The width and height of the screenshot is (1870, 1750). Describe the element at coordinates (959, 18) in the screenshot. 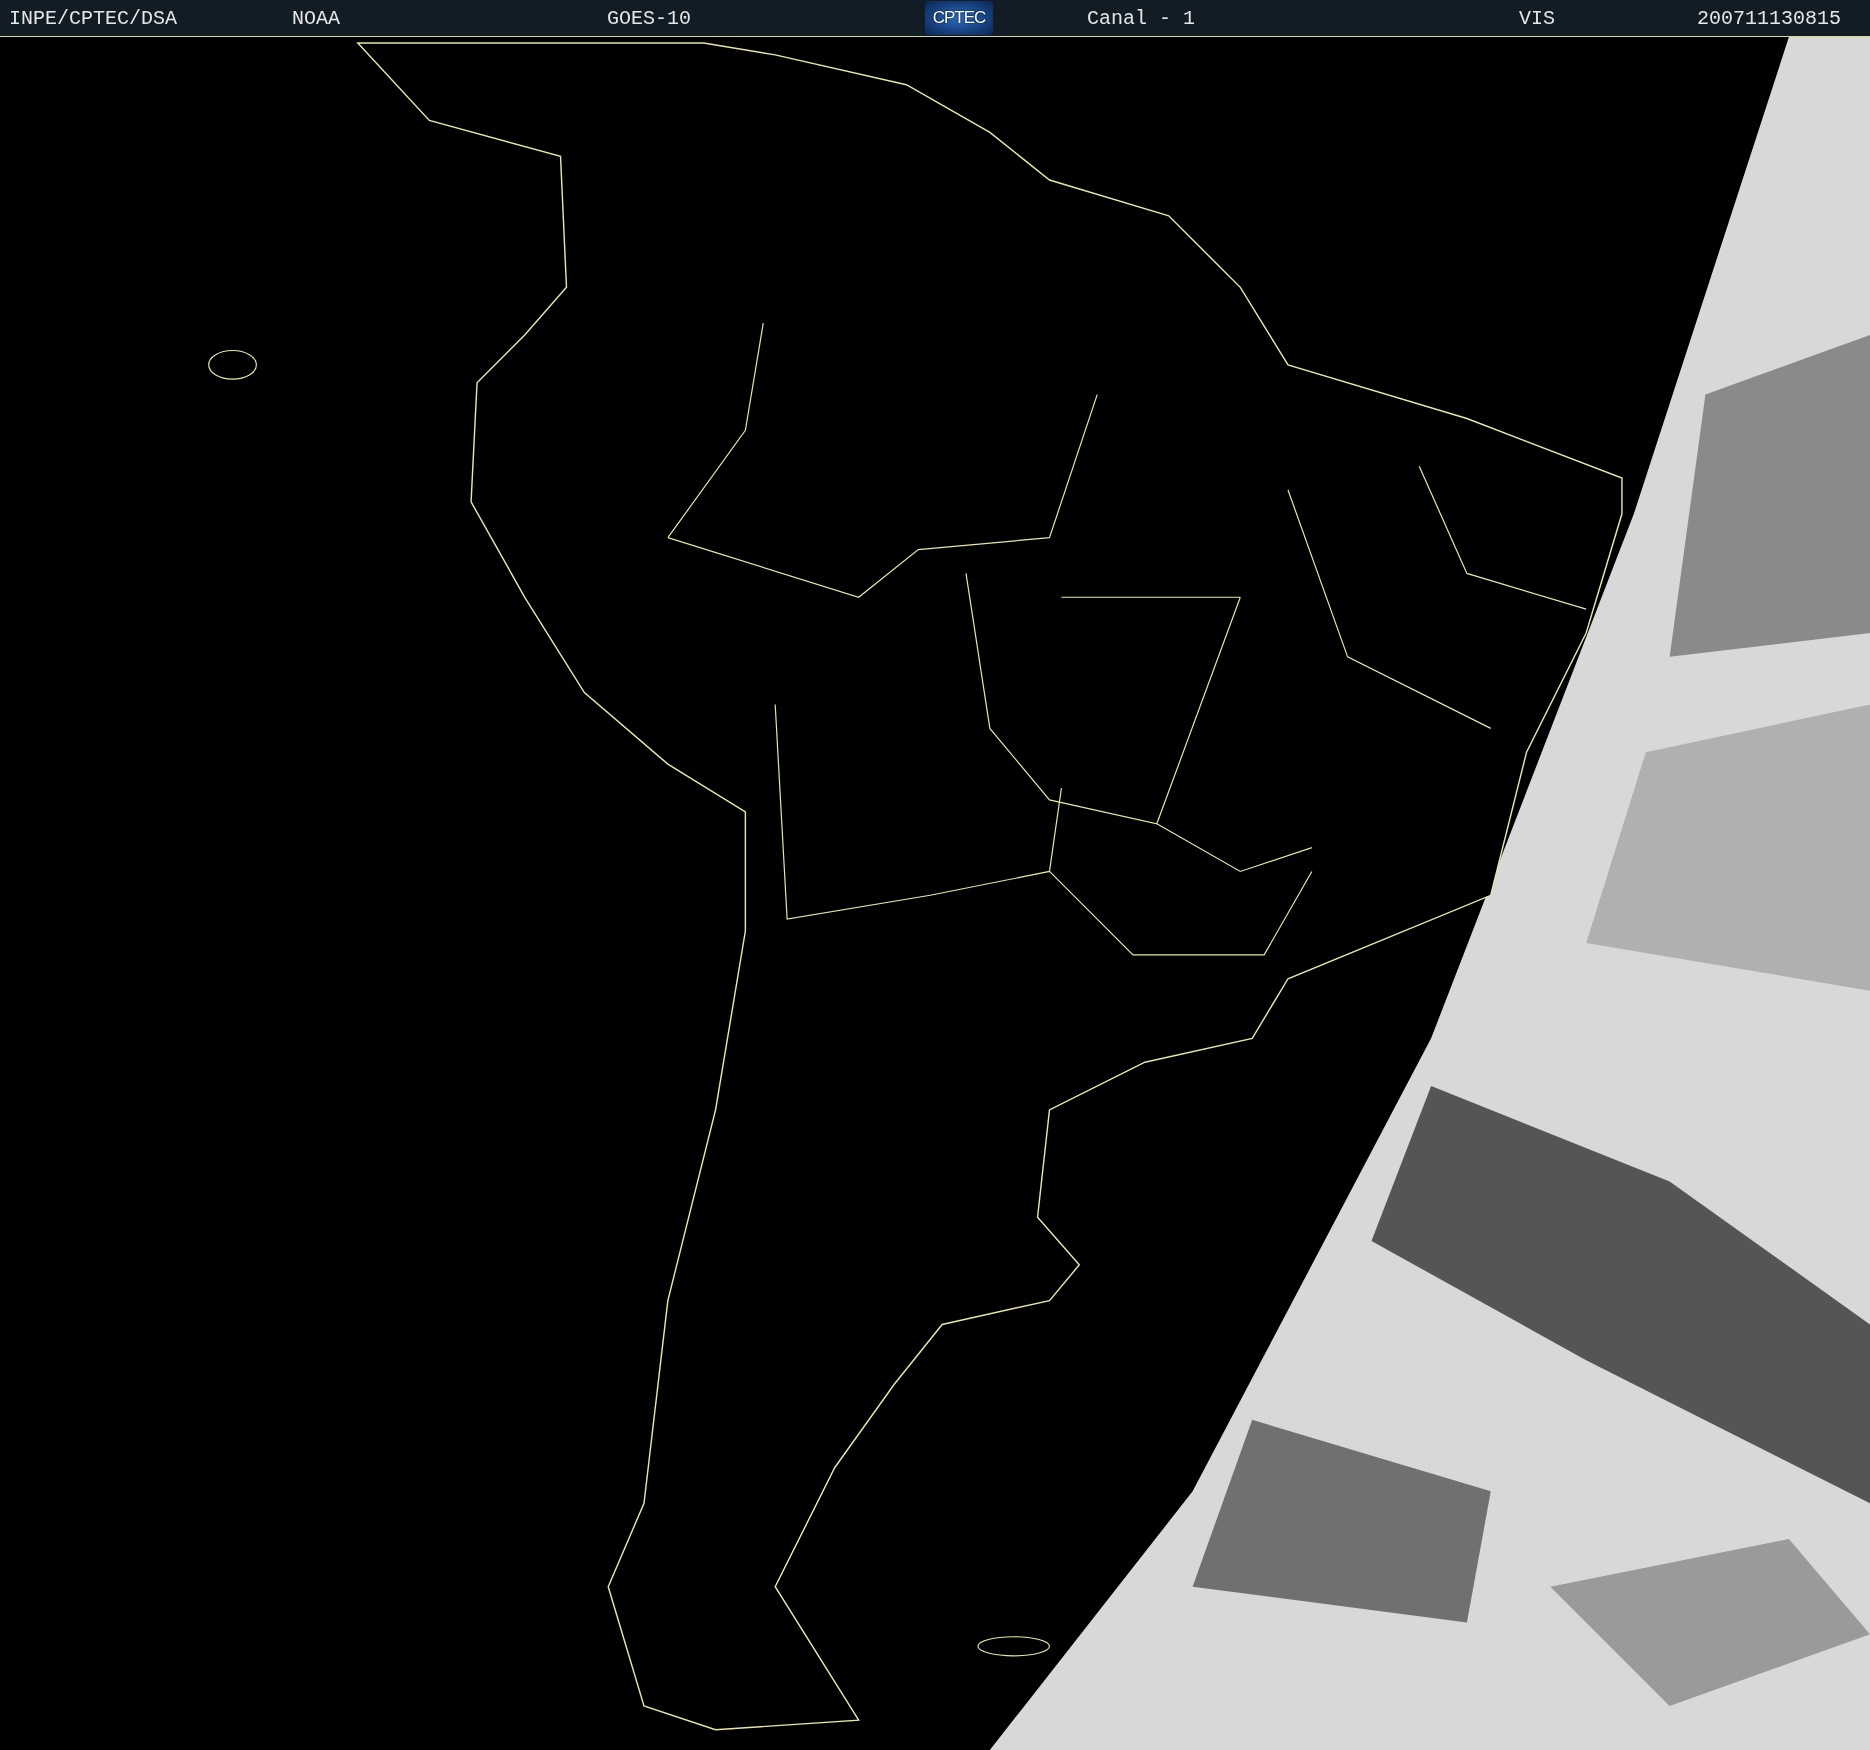

I see `logo: CPTEC` at that location.